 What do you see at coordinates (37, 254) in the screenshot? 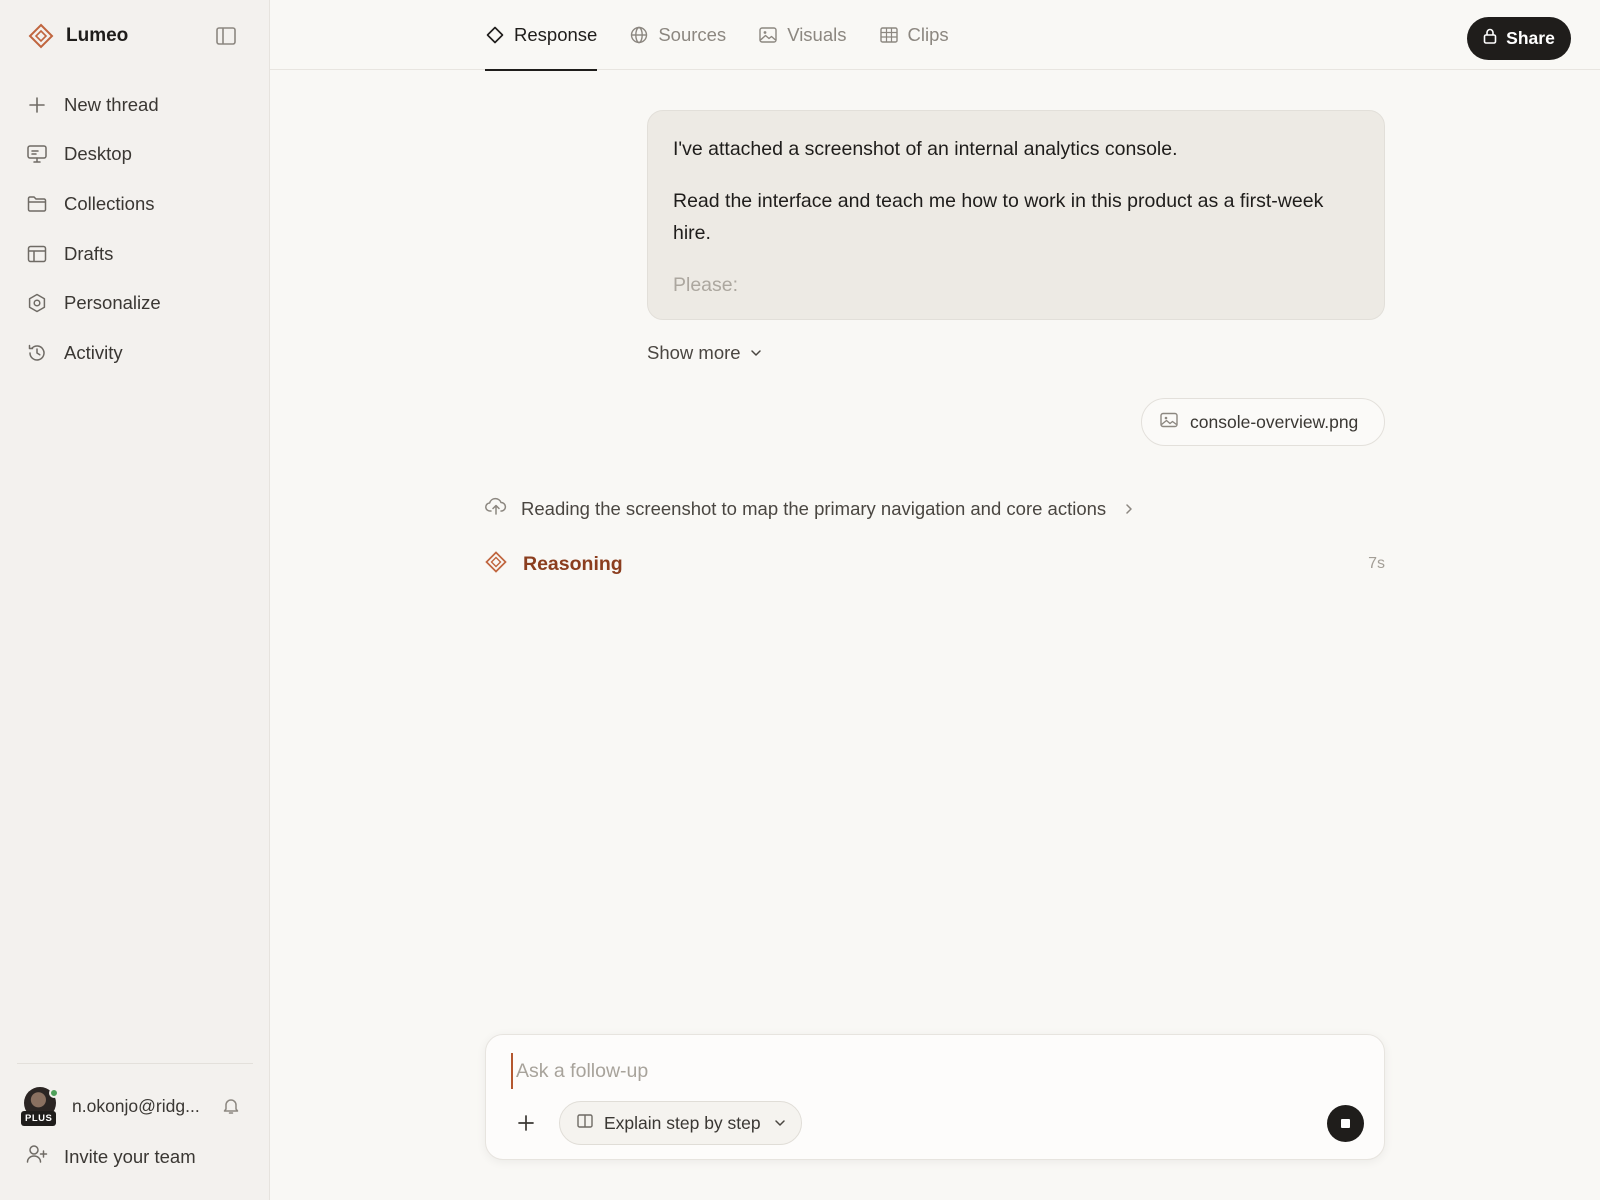
I see `layout-icon` at bounding box center [37, 254].